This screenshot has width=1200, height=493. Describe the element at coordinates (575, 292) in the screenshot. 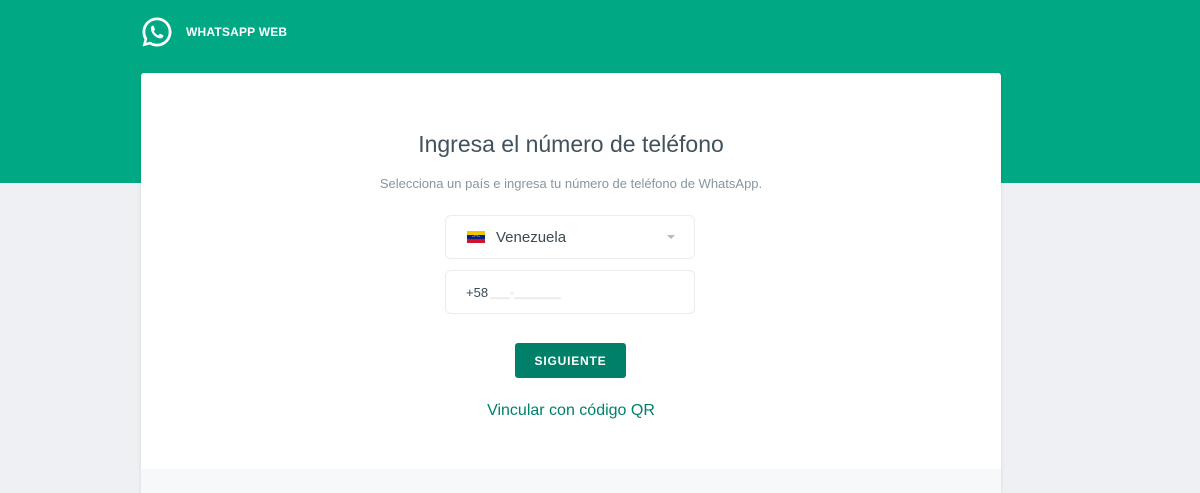

I see `phone-number-input` at that location.